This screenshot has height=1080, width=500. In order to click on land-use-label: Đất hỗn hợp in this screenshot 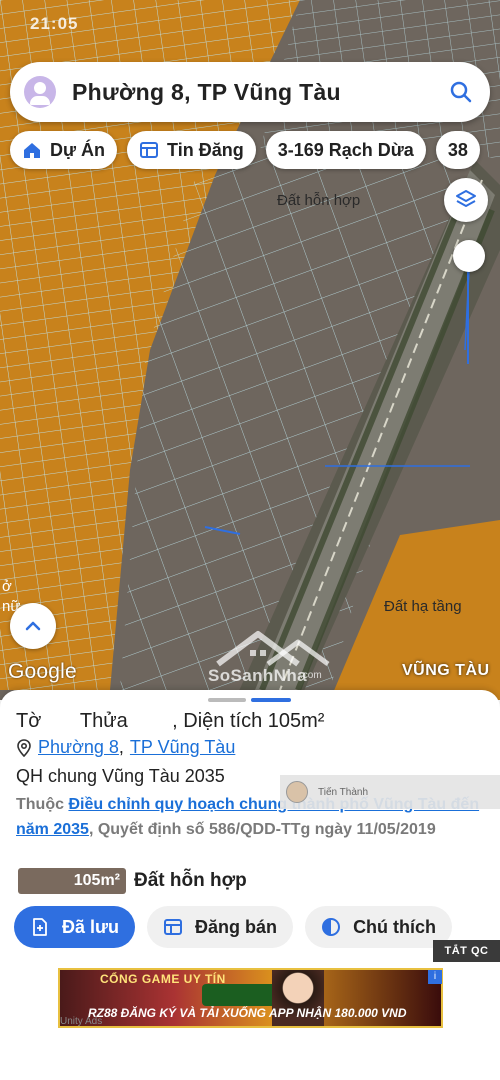, I will do `click(190, 880)`.